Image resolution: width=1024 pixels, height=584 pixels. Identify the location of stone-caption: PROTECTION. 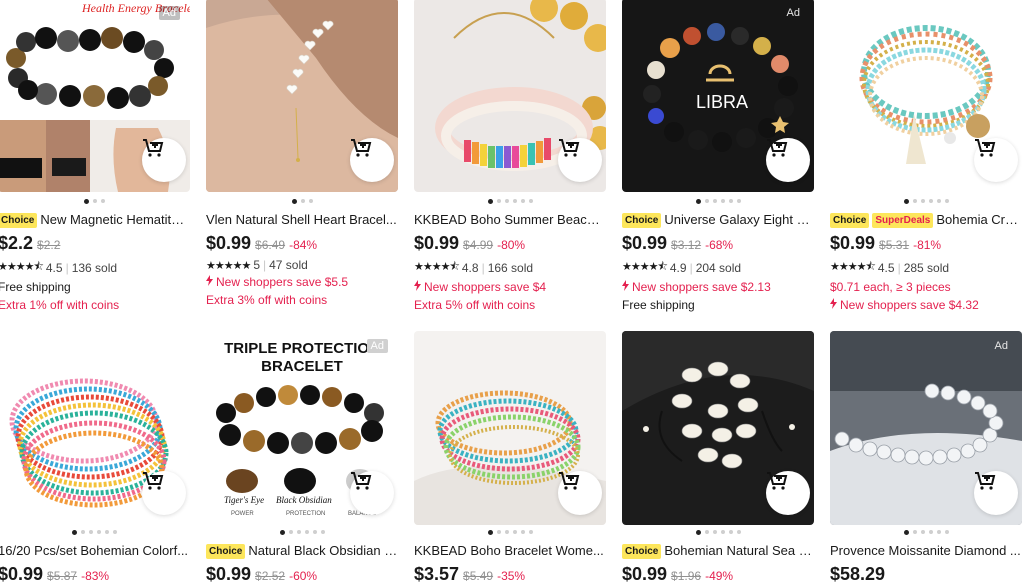
(305, 514).